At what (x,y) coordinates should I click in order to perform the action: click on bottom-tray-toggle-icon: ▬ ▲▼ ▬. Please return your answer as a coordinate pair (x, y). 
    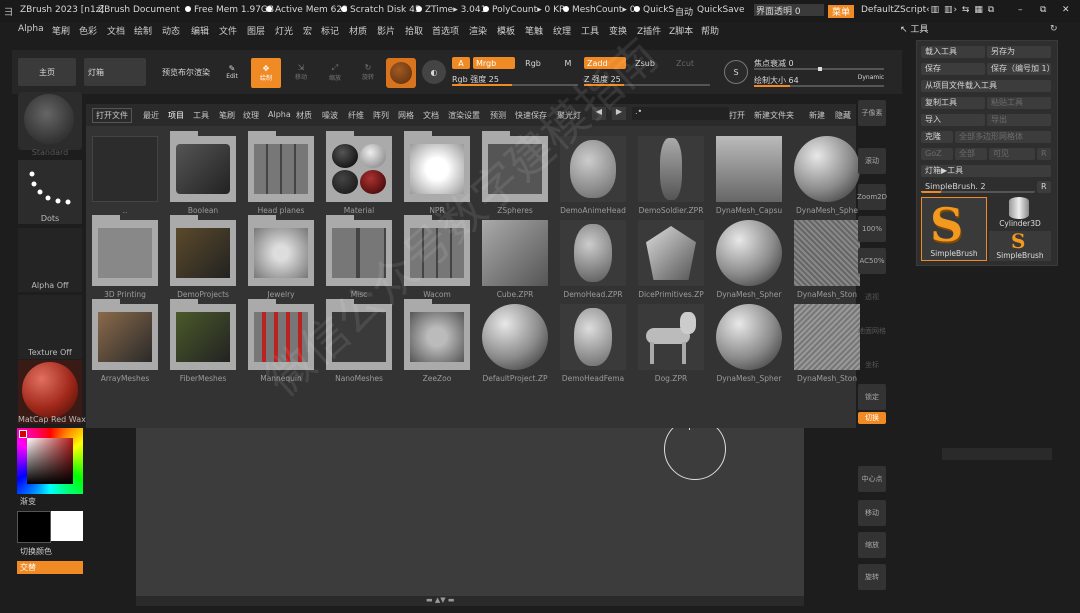
    Looking at the image, I should click on (440, 600).